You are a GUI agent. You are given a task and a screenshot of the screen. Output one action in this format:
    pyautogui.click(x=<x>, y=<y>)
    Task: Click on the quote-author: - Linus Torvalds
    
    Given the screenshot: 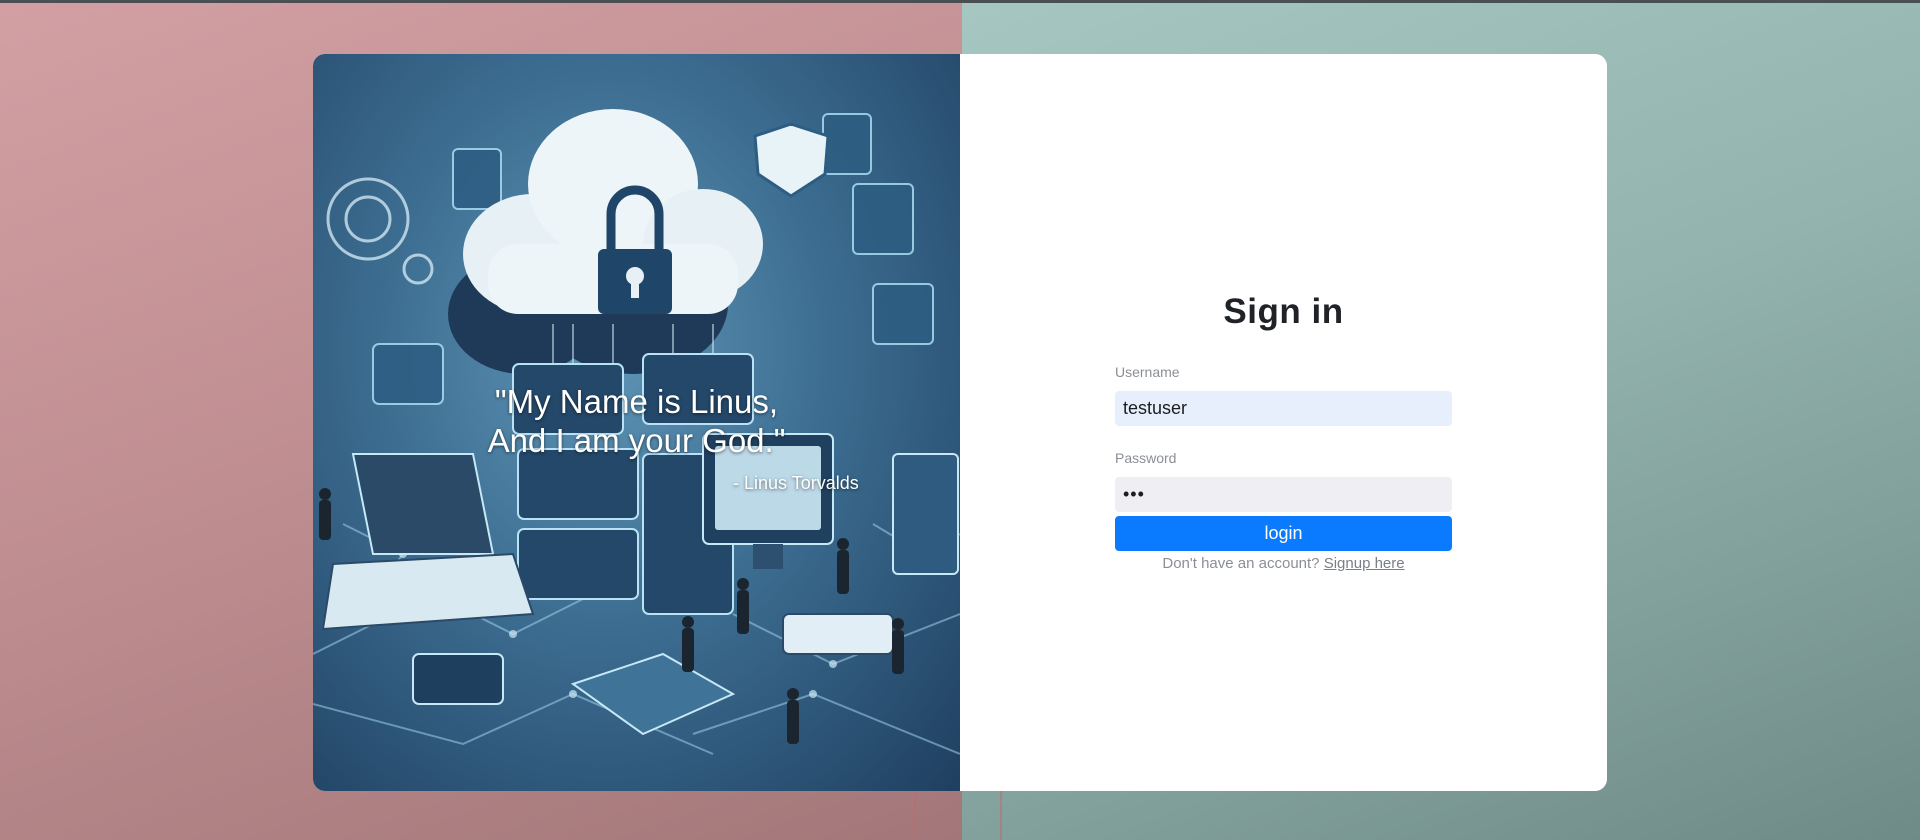 What is the action you would take?
    pyautogui.click(x=796, y=483)
    